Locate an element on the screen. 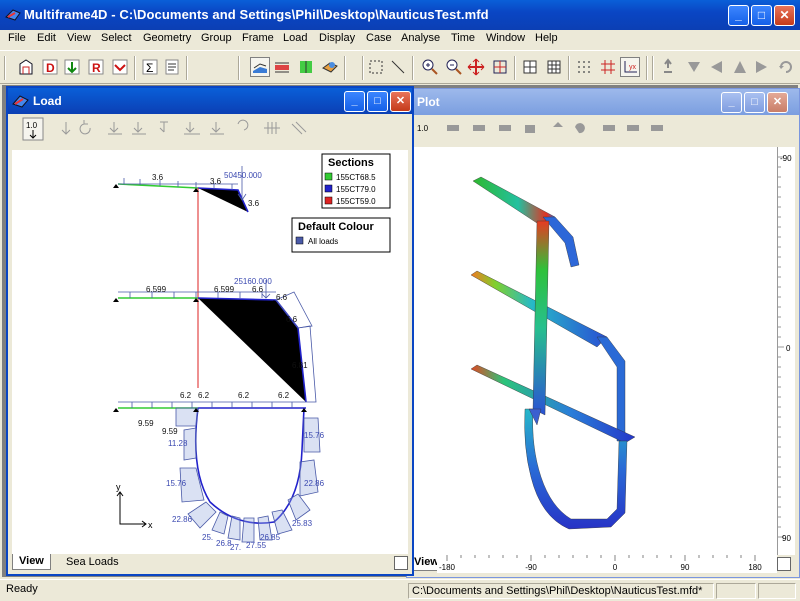  arrow-right-icon is located at coordinates (762, 67).